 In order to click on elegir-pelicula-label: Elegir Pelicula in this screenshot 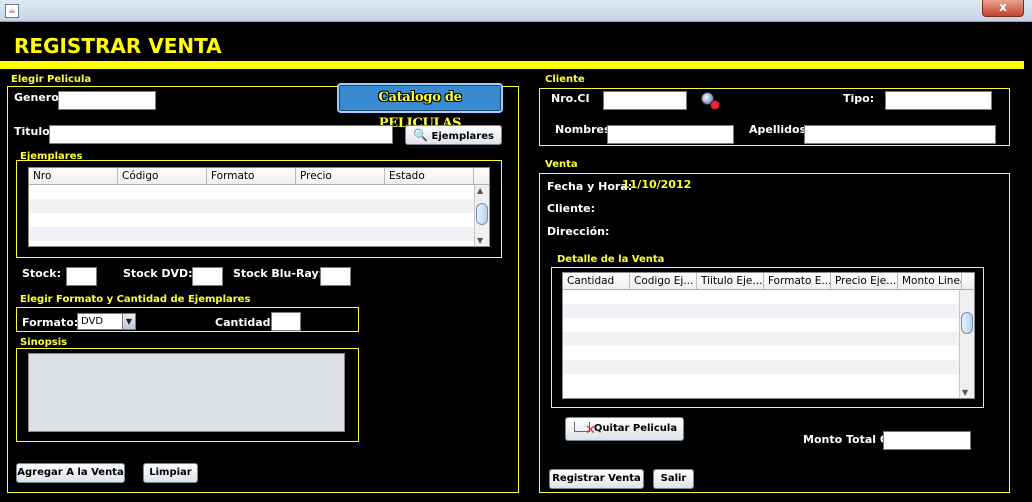, I will do `click(51, 79)`.